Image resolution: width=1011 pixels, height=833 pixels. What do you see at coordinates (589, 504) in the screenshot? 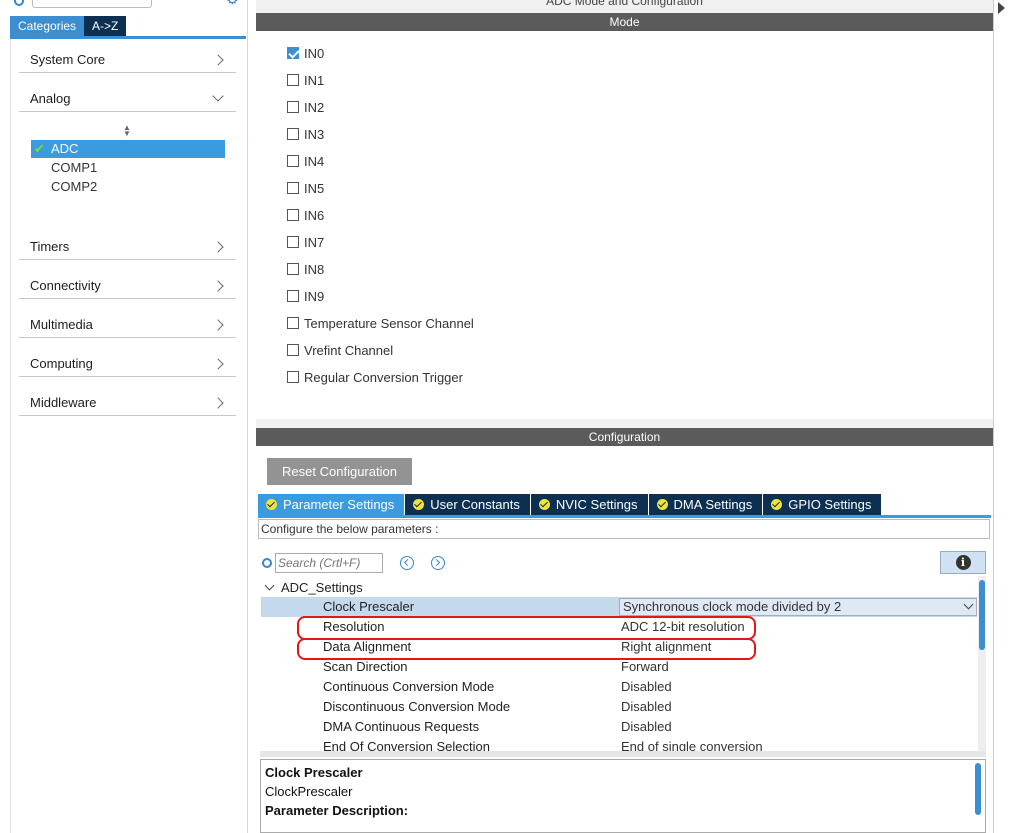
I see `tab-nvic-settings: NVIC Settings` at bounding box center [589, 504].